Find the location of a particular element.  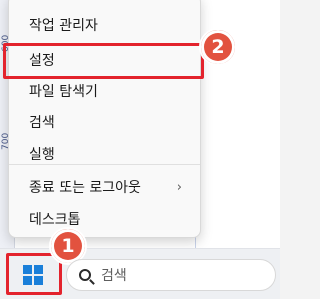

menu-item-label: 검색 is located at coordinates (42, 123).